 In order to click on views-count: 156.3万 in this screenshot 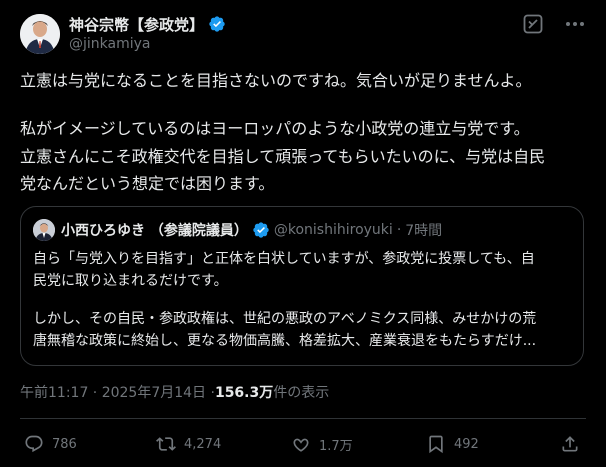, I will do `click(244, 393)`.